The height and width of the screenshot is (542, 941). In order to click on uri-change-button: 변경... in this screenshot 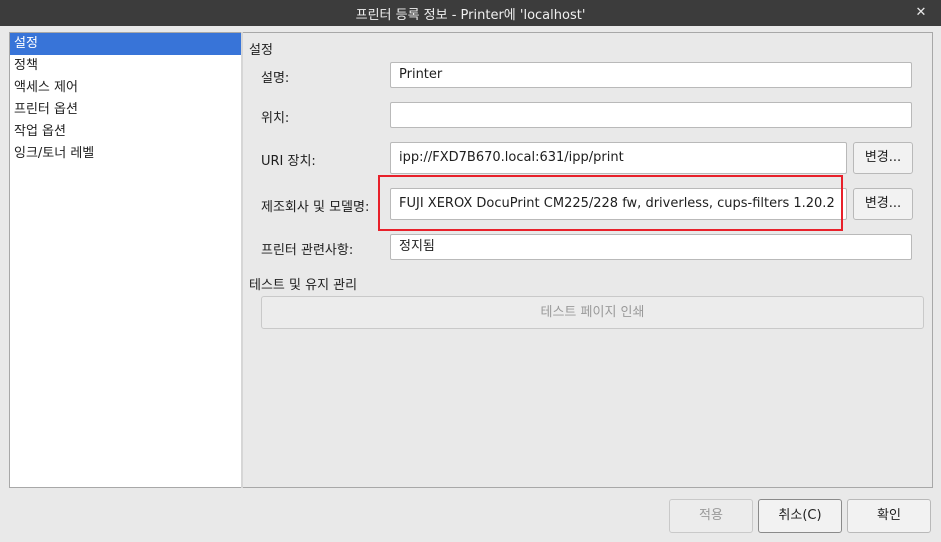, I will do `click(883, 158)`.